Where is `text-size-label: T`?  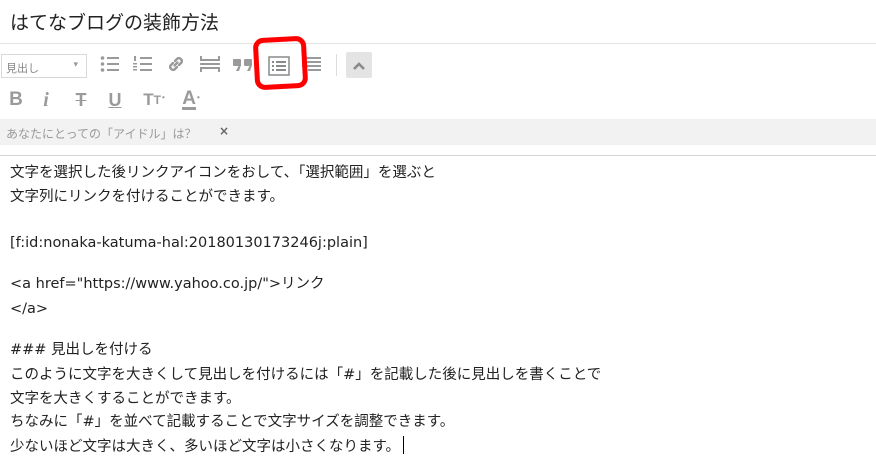
text-size-label: T is located at coordinates (148, 99).